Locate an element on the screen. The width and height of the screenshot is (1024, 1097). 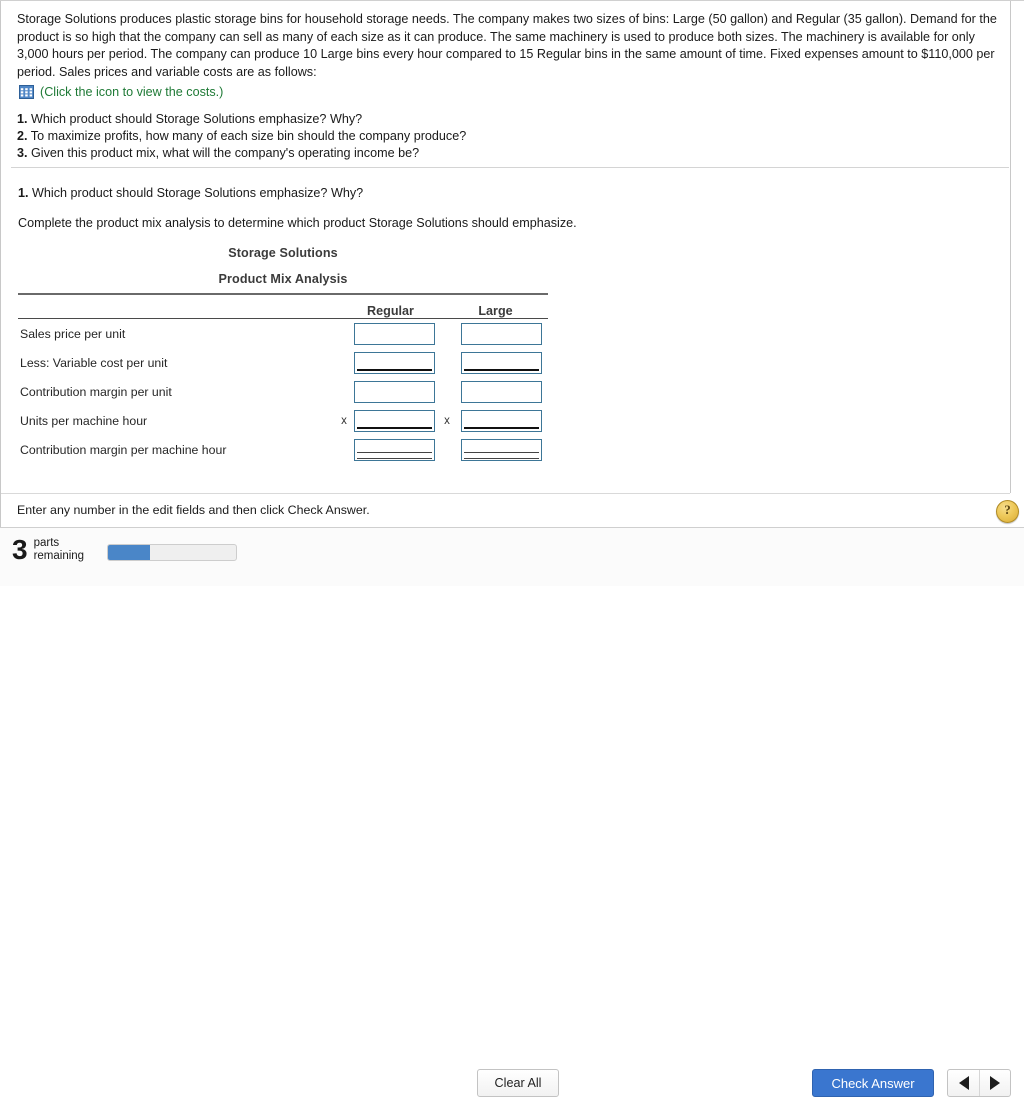
field-sales-price-large is located at coordinates (501, 333).